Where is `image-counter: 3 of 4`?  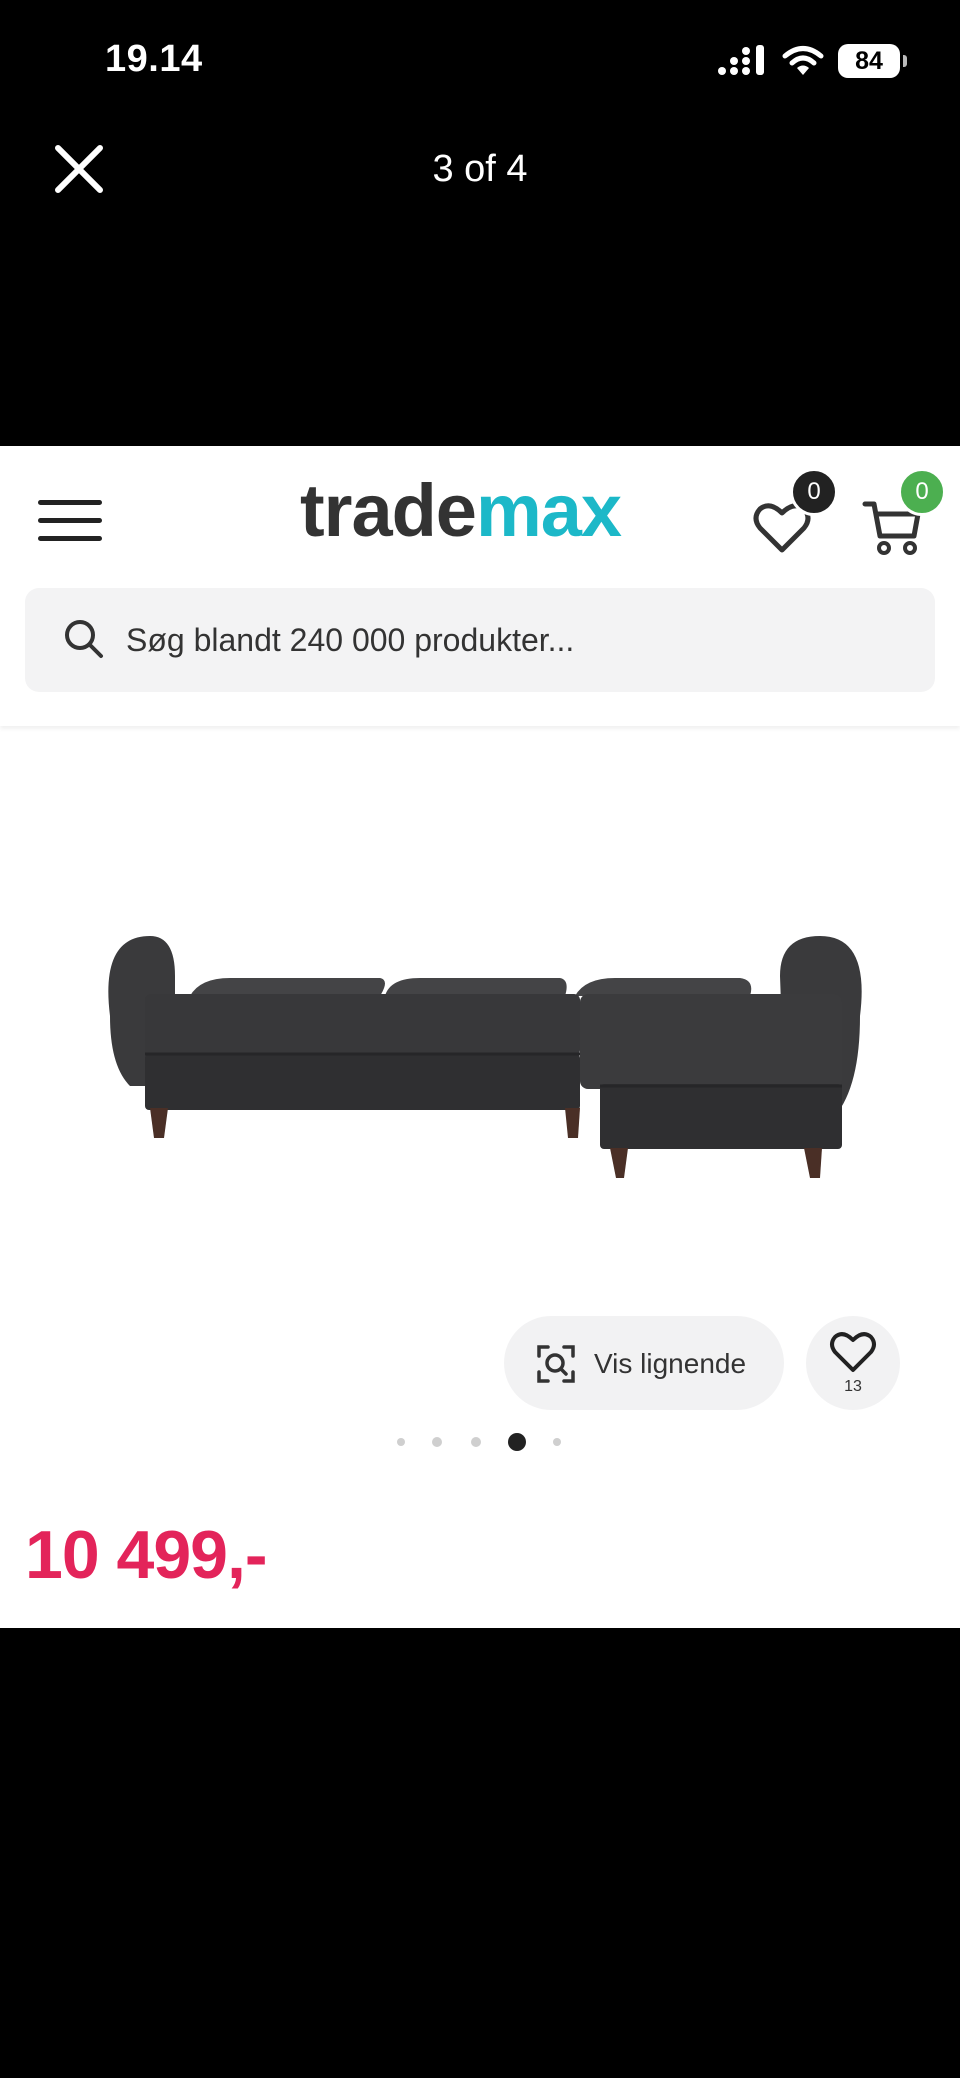 image-counter: 3 of 4 is located at coordinates (480, 169).